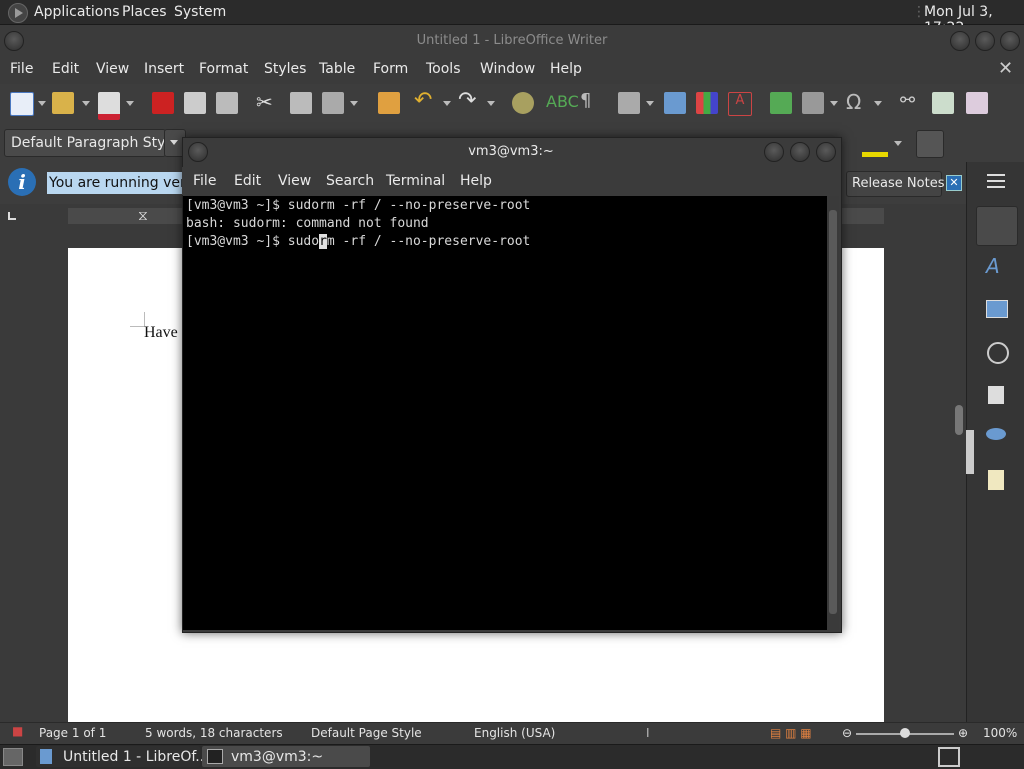  Describe the element at coordinates (476, 181) in the screenshot. I see `terminal-menu-help: Help` at that location.